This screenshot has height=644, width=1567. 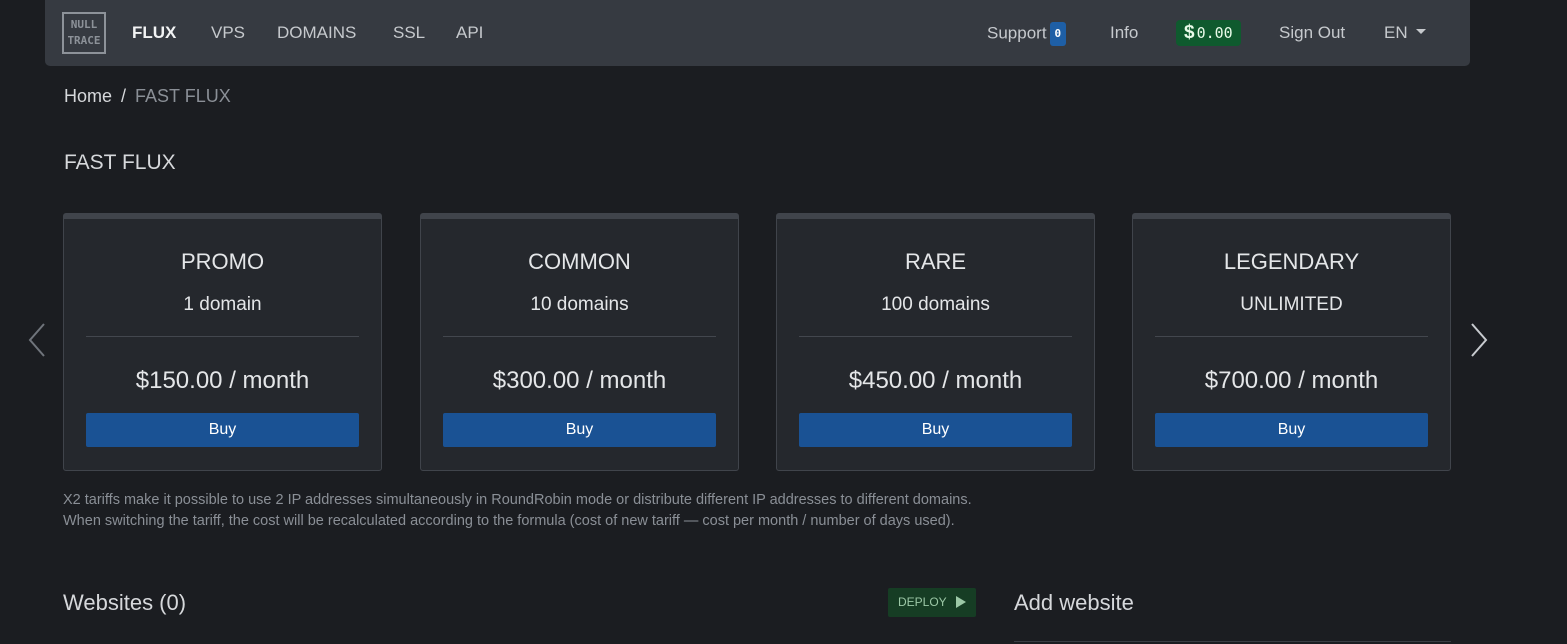 What do you see at coordinates (222, 430) in the screenshot?
I see `buy-button-promo: Buy` at bounding box center [222, 430].